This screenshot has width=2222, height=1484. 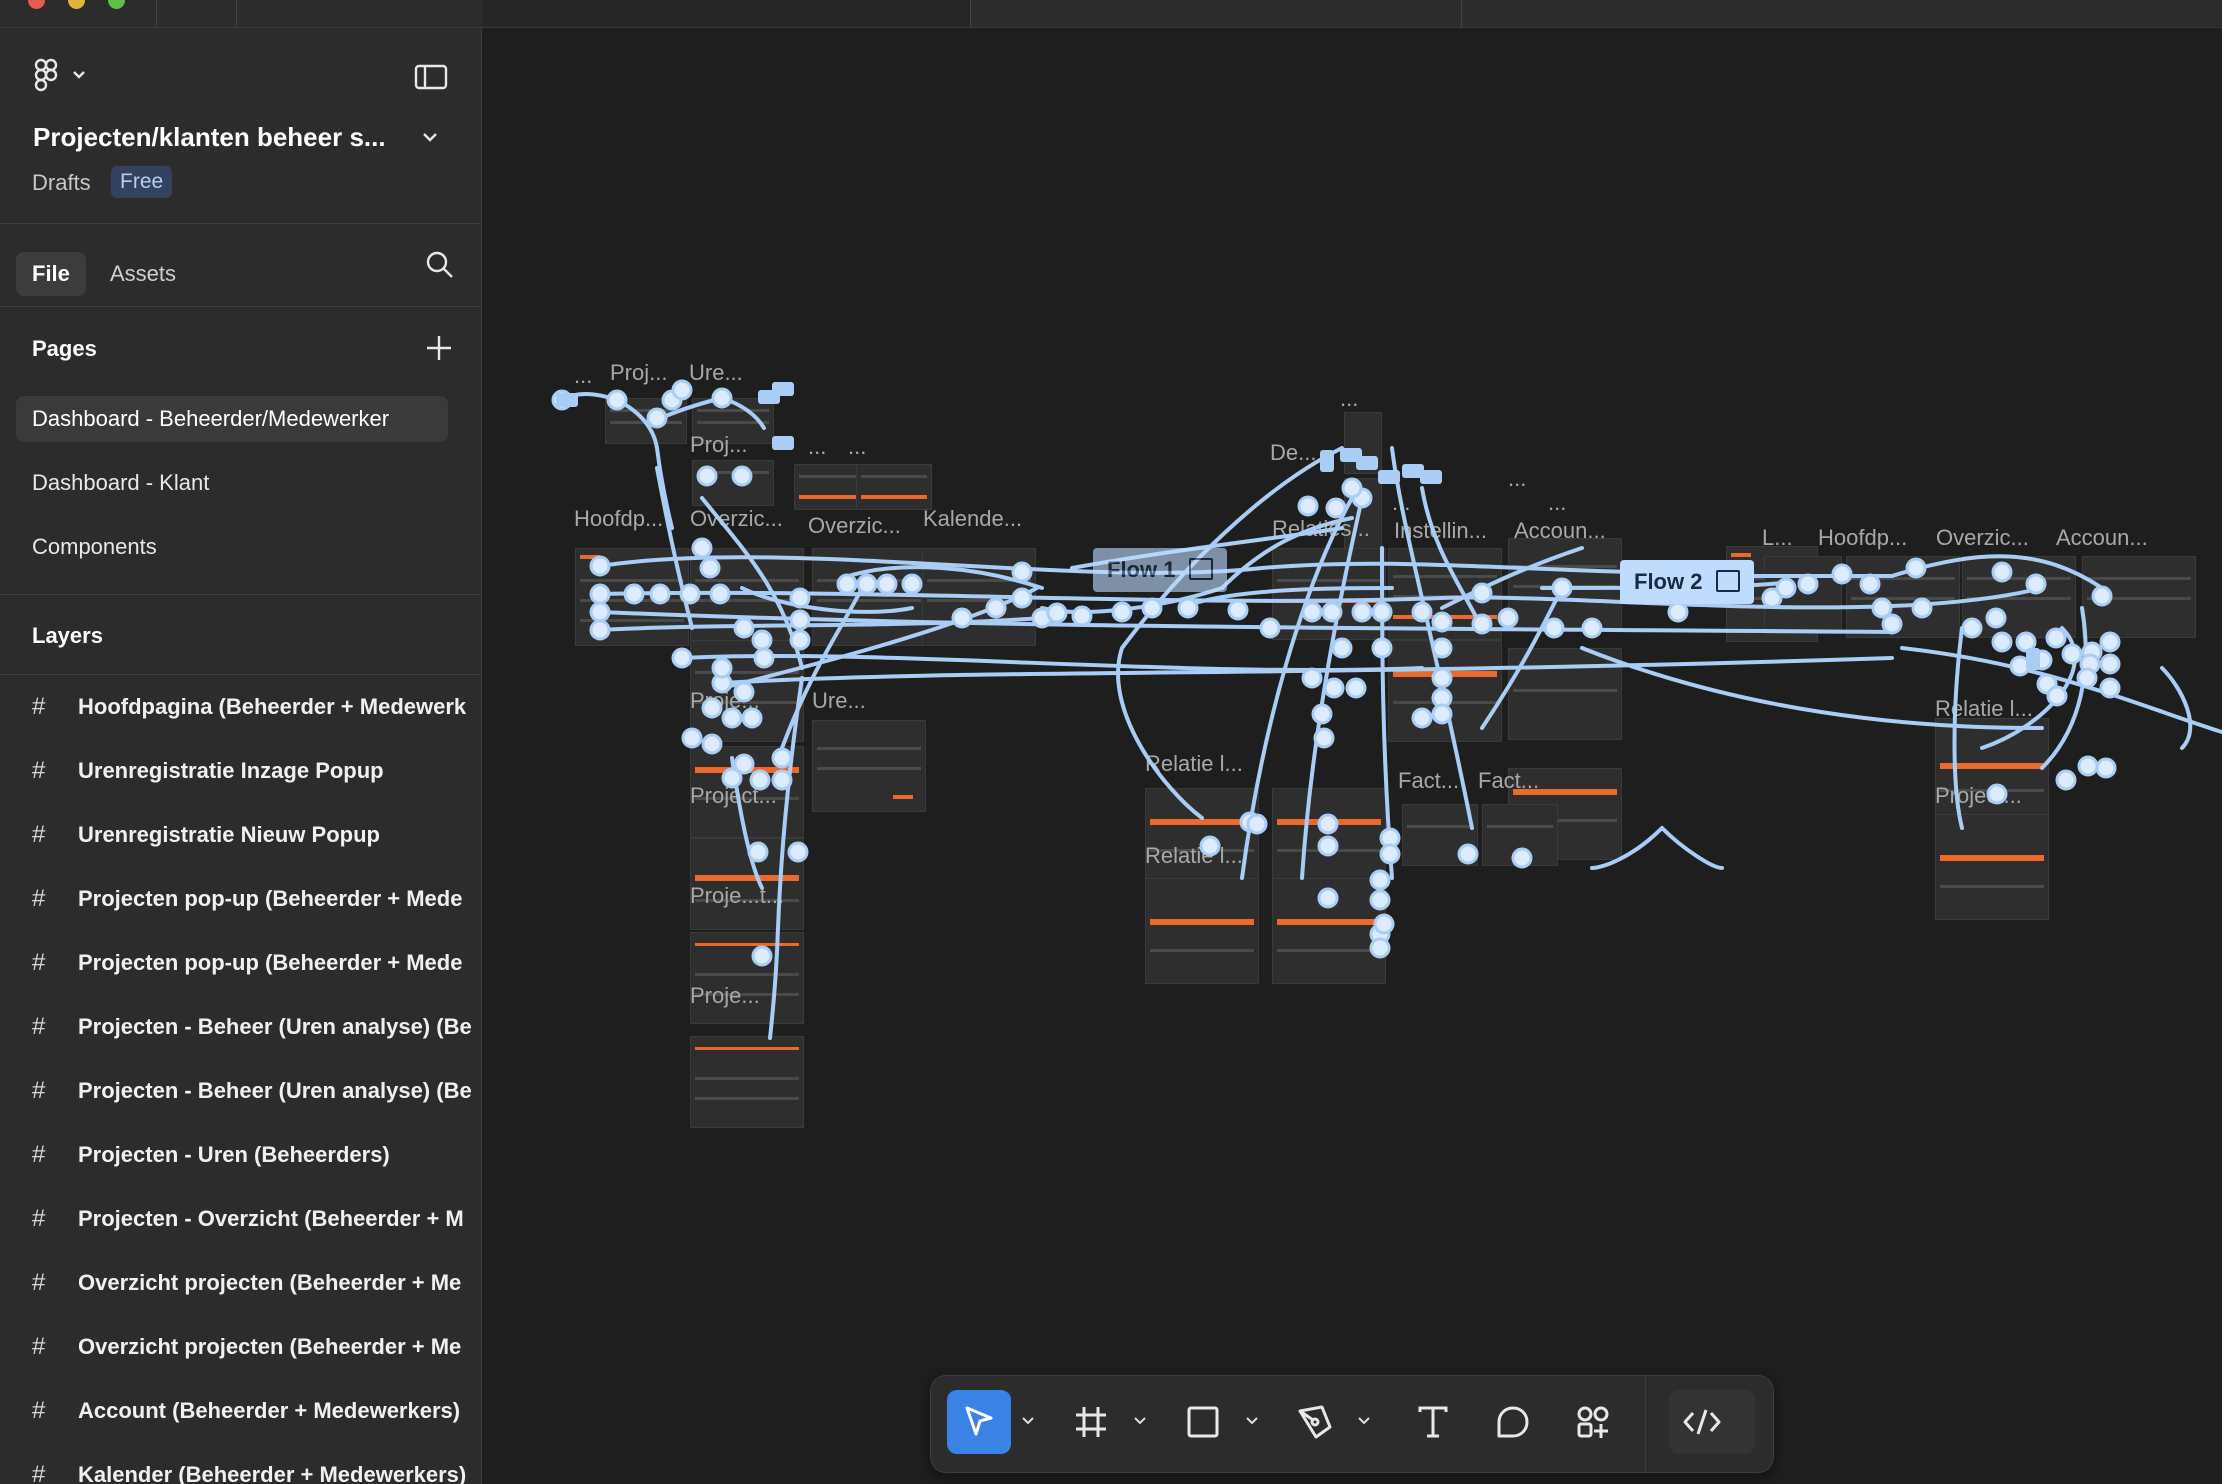 I want to click on text-tool, so click(x=1433, y=1422).